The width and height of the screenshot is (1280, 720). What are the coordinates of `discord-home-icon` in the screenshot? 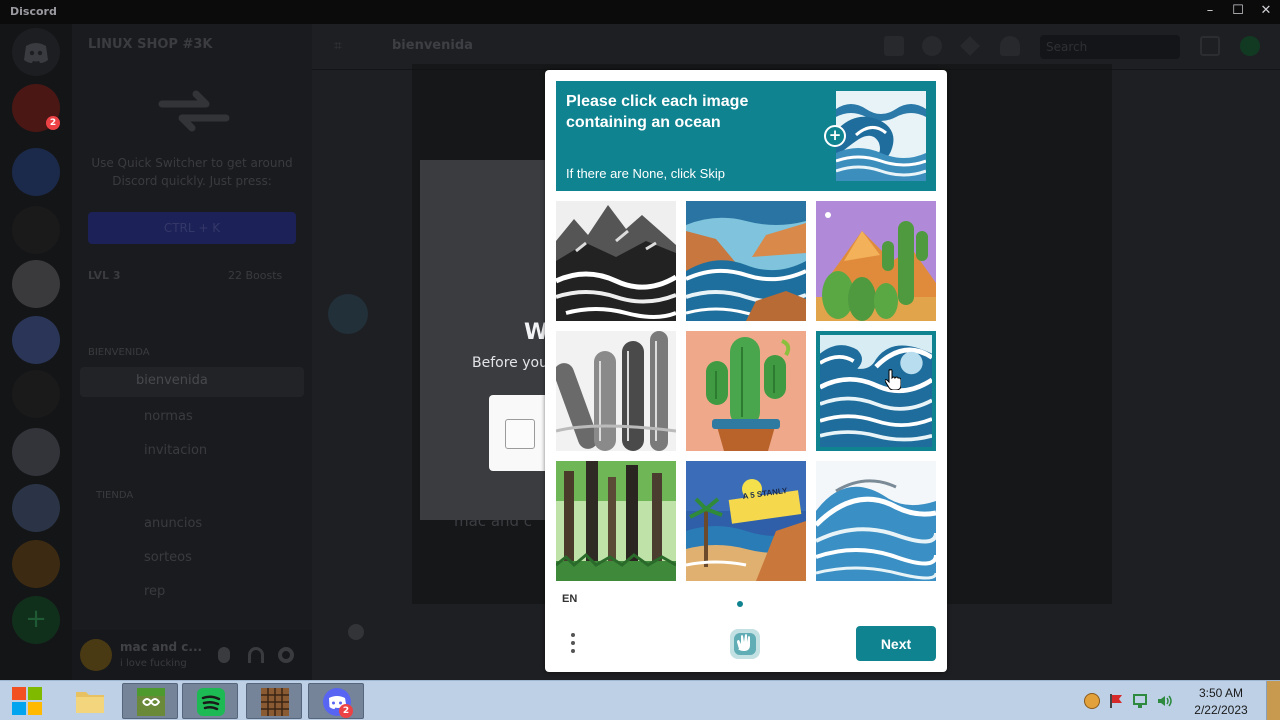 It's located at (36, 52).